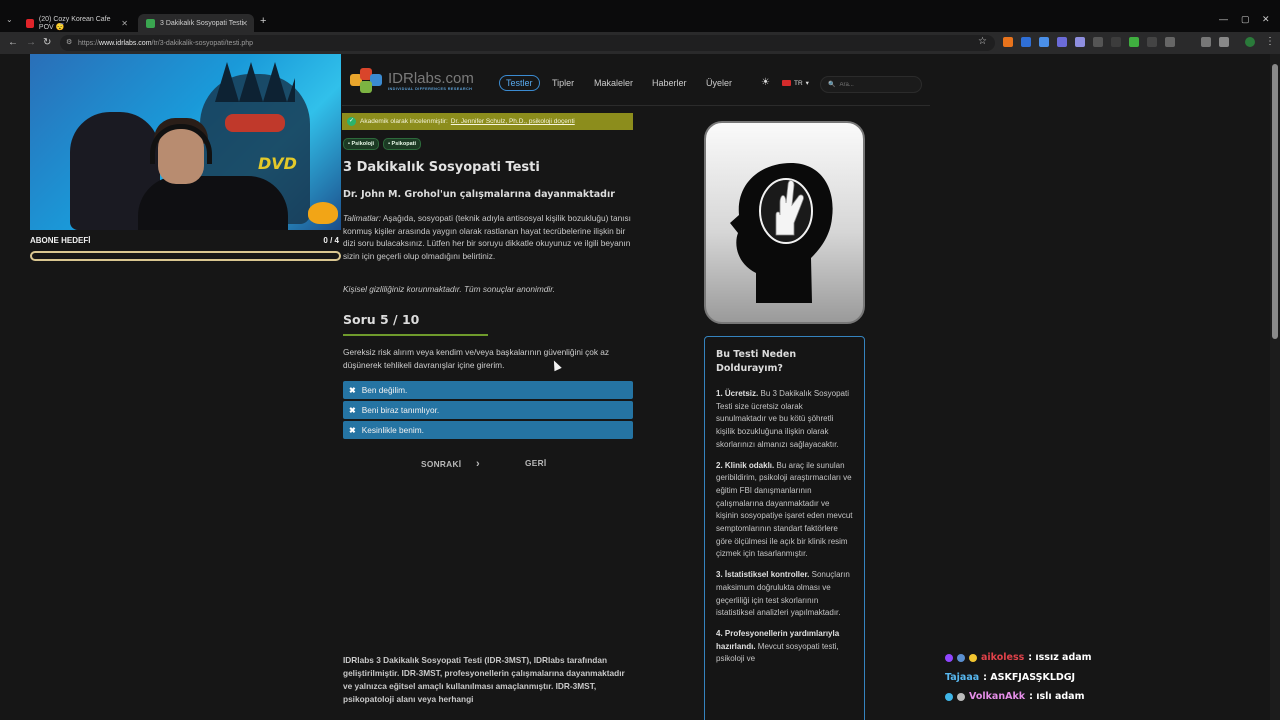 The height and width of the screenshot is (720, 1280). Describe the element at coordinates (879, 84) in the screenshot. I see `search-input` at that location.